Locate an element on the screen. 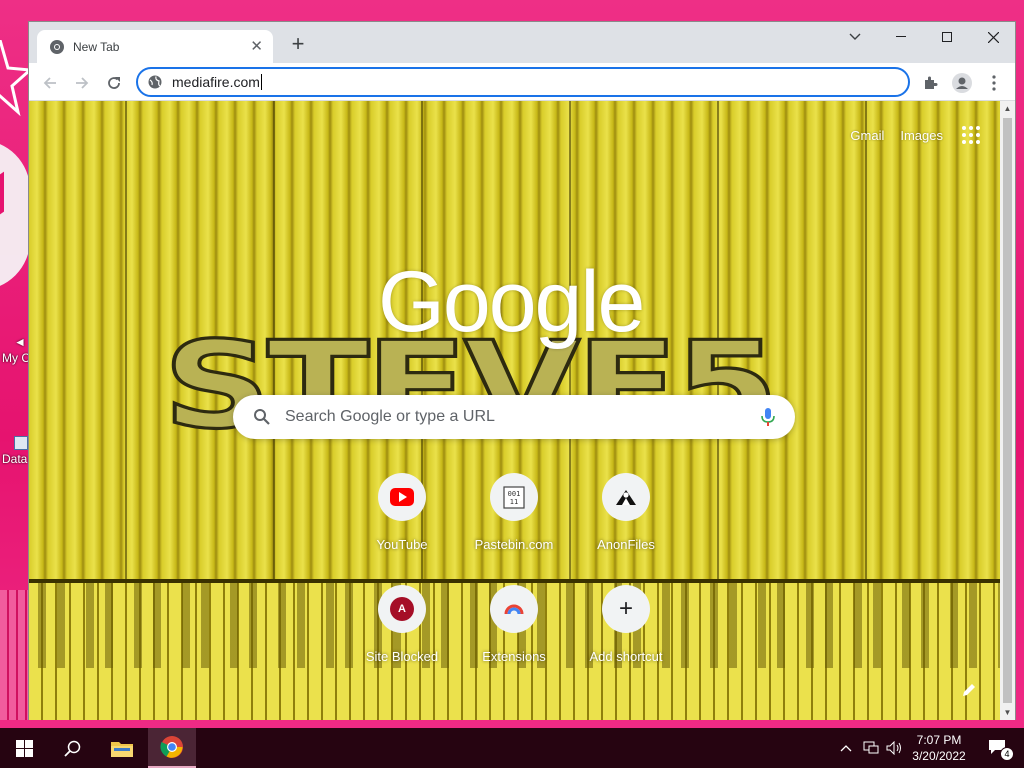 This screenshot has height=768, width=1024. profile-button is located at coordinates (962, 83).